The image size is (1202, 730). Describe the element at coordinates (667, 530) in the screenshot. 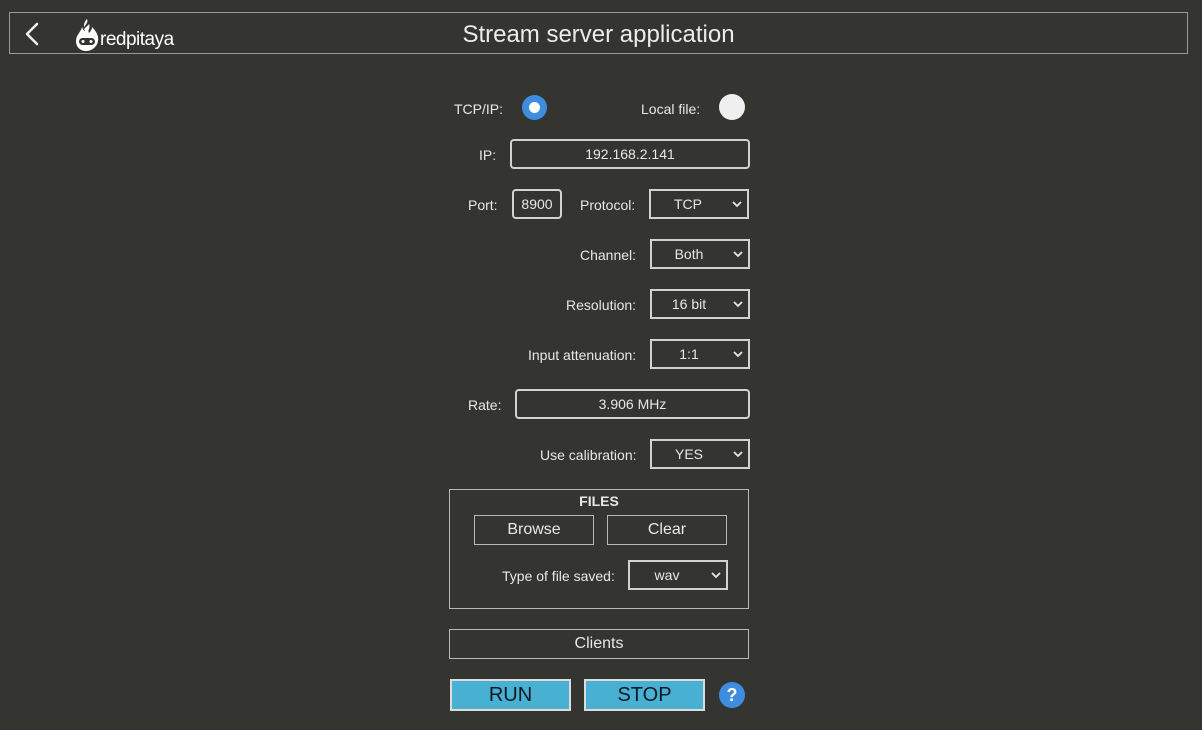

I see `clear-button: Clear` at that location.